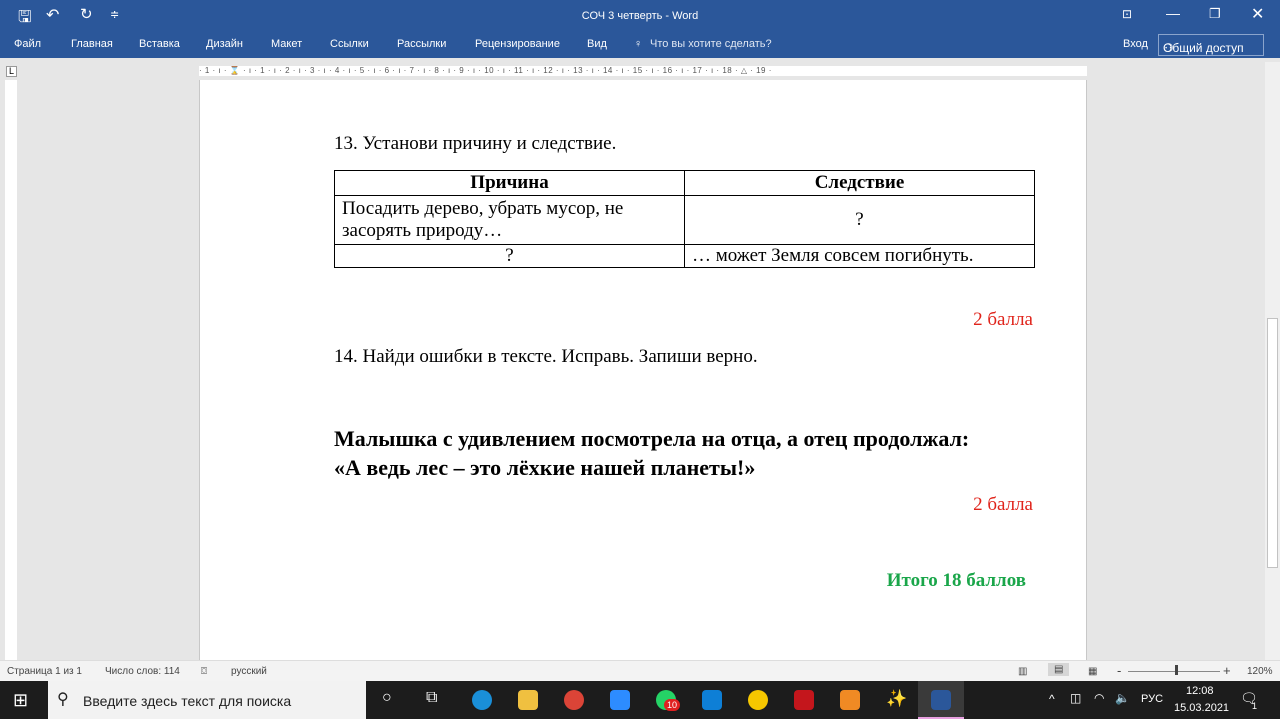 The image size is (1280, 719). What do you see at coordinates (1215, 14) in the screenshot?
I see `restore-icon: ❐` at bounding box center [1215, 14].